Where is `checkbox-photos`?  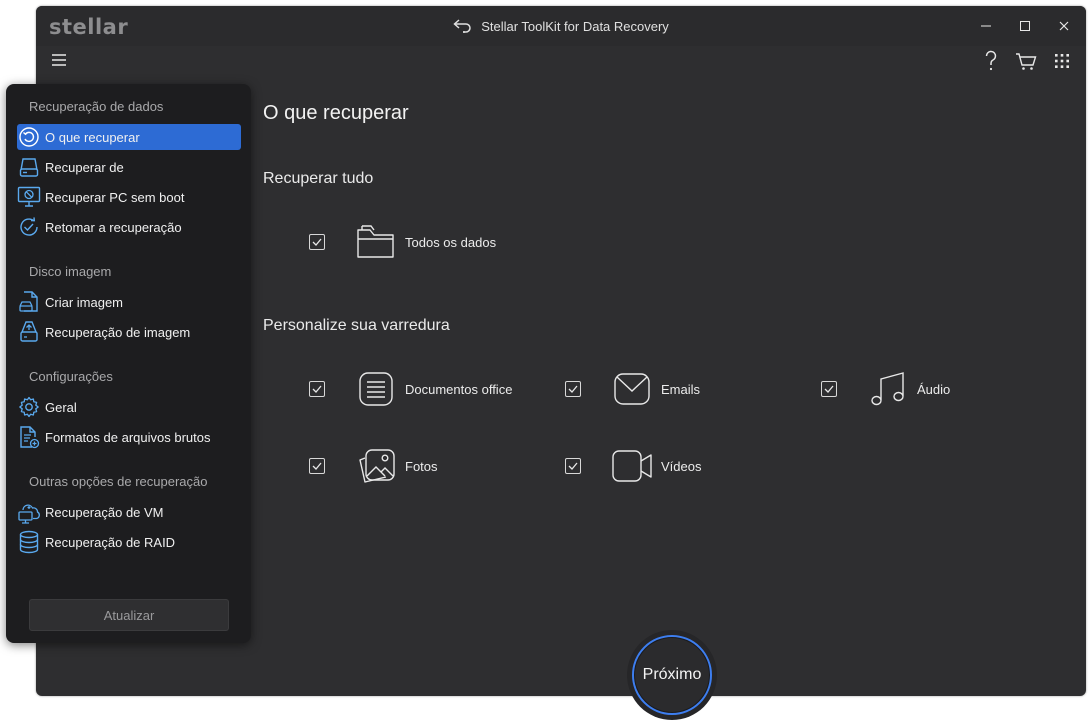
checkbox-photos is located at coordinates (317, 466).